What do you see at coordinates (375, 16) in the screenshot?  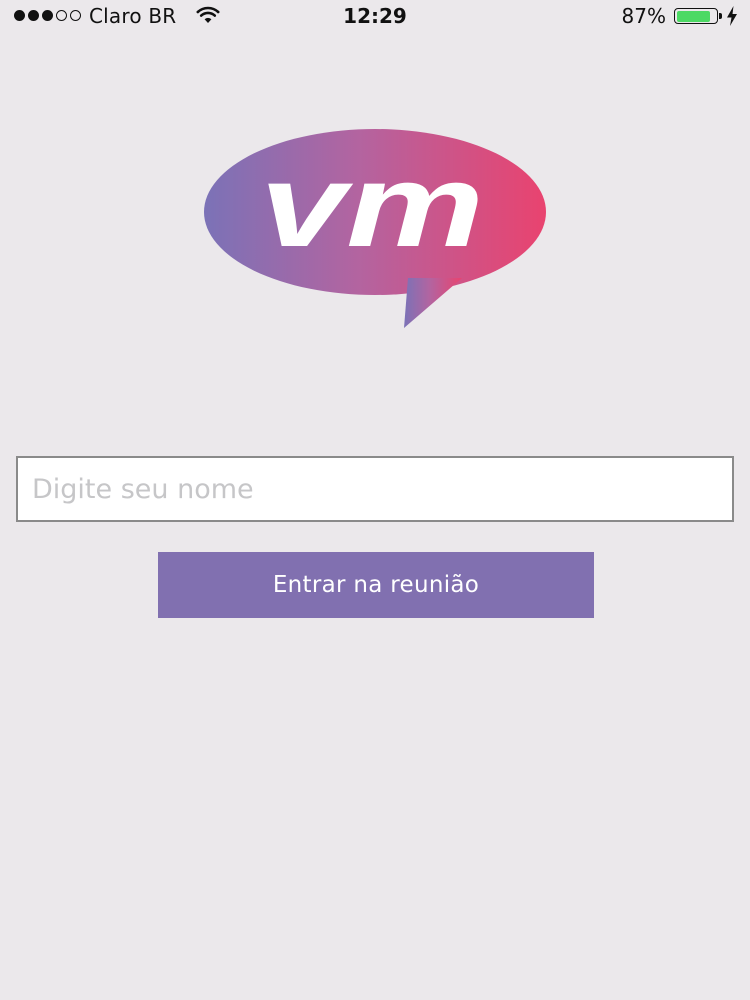 I see `status-bar: Claro BR 12:29 87%` at bounding box center [375, 16].